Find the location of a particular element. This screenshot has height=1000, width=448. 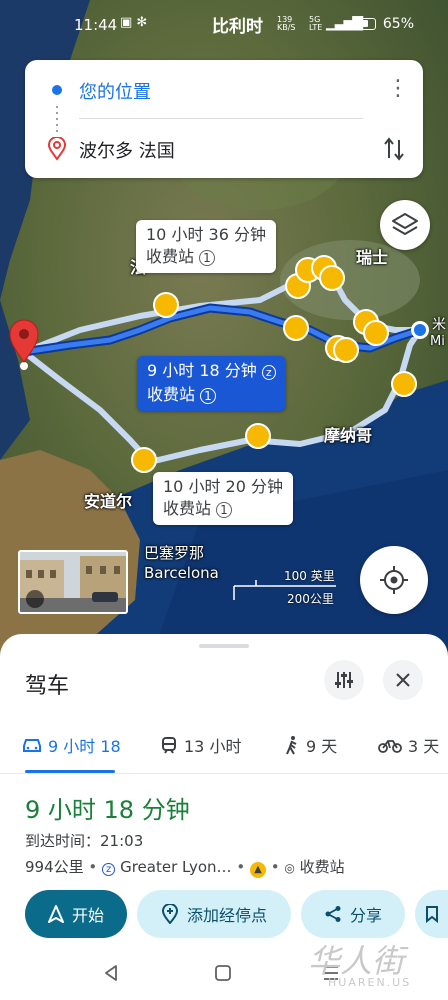

route-details: 994公里 • z Greater Lyon… • ▲ • ◎ 收费站 is located at coordinates (185, 868).